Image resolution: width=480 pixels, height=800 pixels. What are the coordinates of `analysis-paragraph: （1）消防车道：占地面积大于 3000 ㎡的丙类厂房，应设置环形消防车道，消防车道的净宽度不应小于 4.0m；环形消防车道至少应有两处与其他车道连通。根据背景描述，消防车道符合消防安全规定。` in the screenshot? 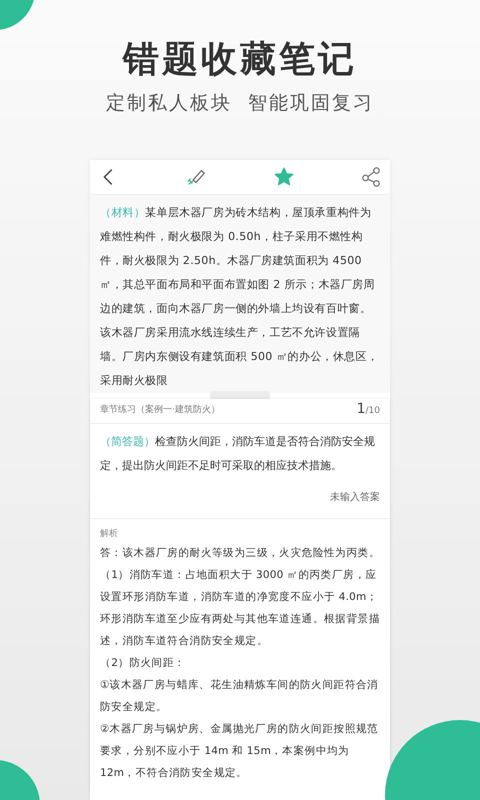 It's located at (240, 608).